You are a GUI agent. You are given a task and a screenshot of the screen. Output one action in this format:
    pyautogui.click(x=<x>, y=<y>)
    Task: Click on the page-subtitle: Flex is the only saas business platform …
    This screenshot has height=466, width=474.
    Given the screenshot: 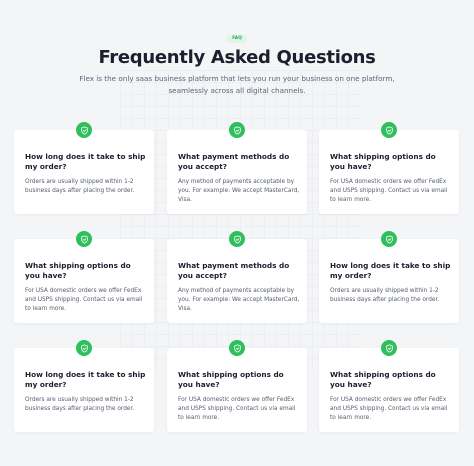 What is the action you would take?
    pyautogui.click(x=237, y=84)
    